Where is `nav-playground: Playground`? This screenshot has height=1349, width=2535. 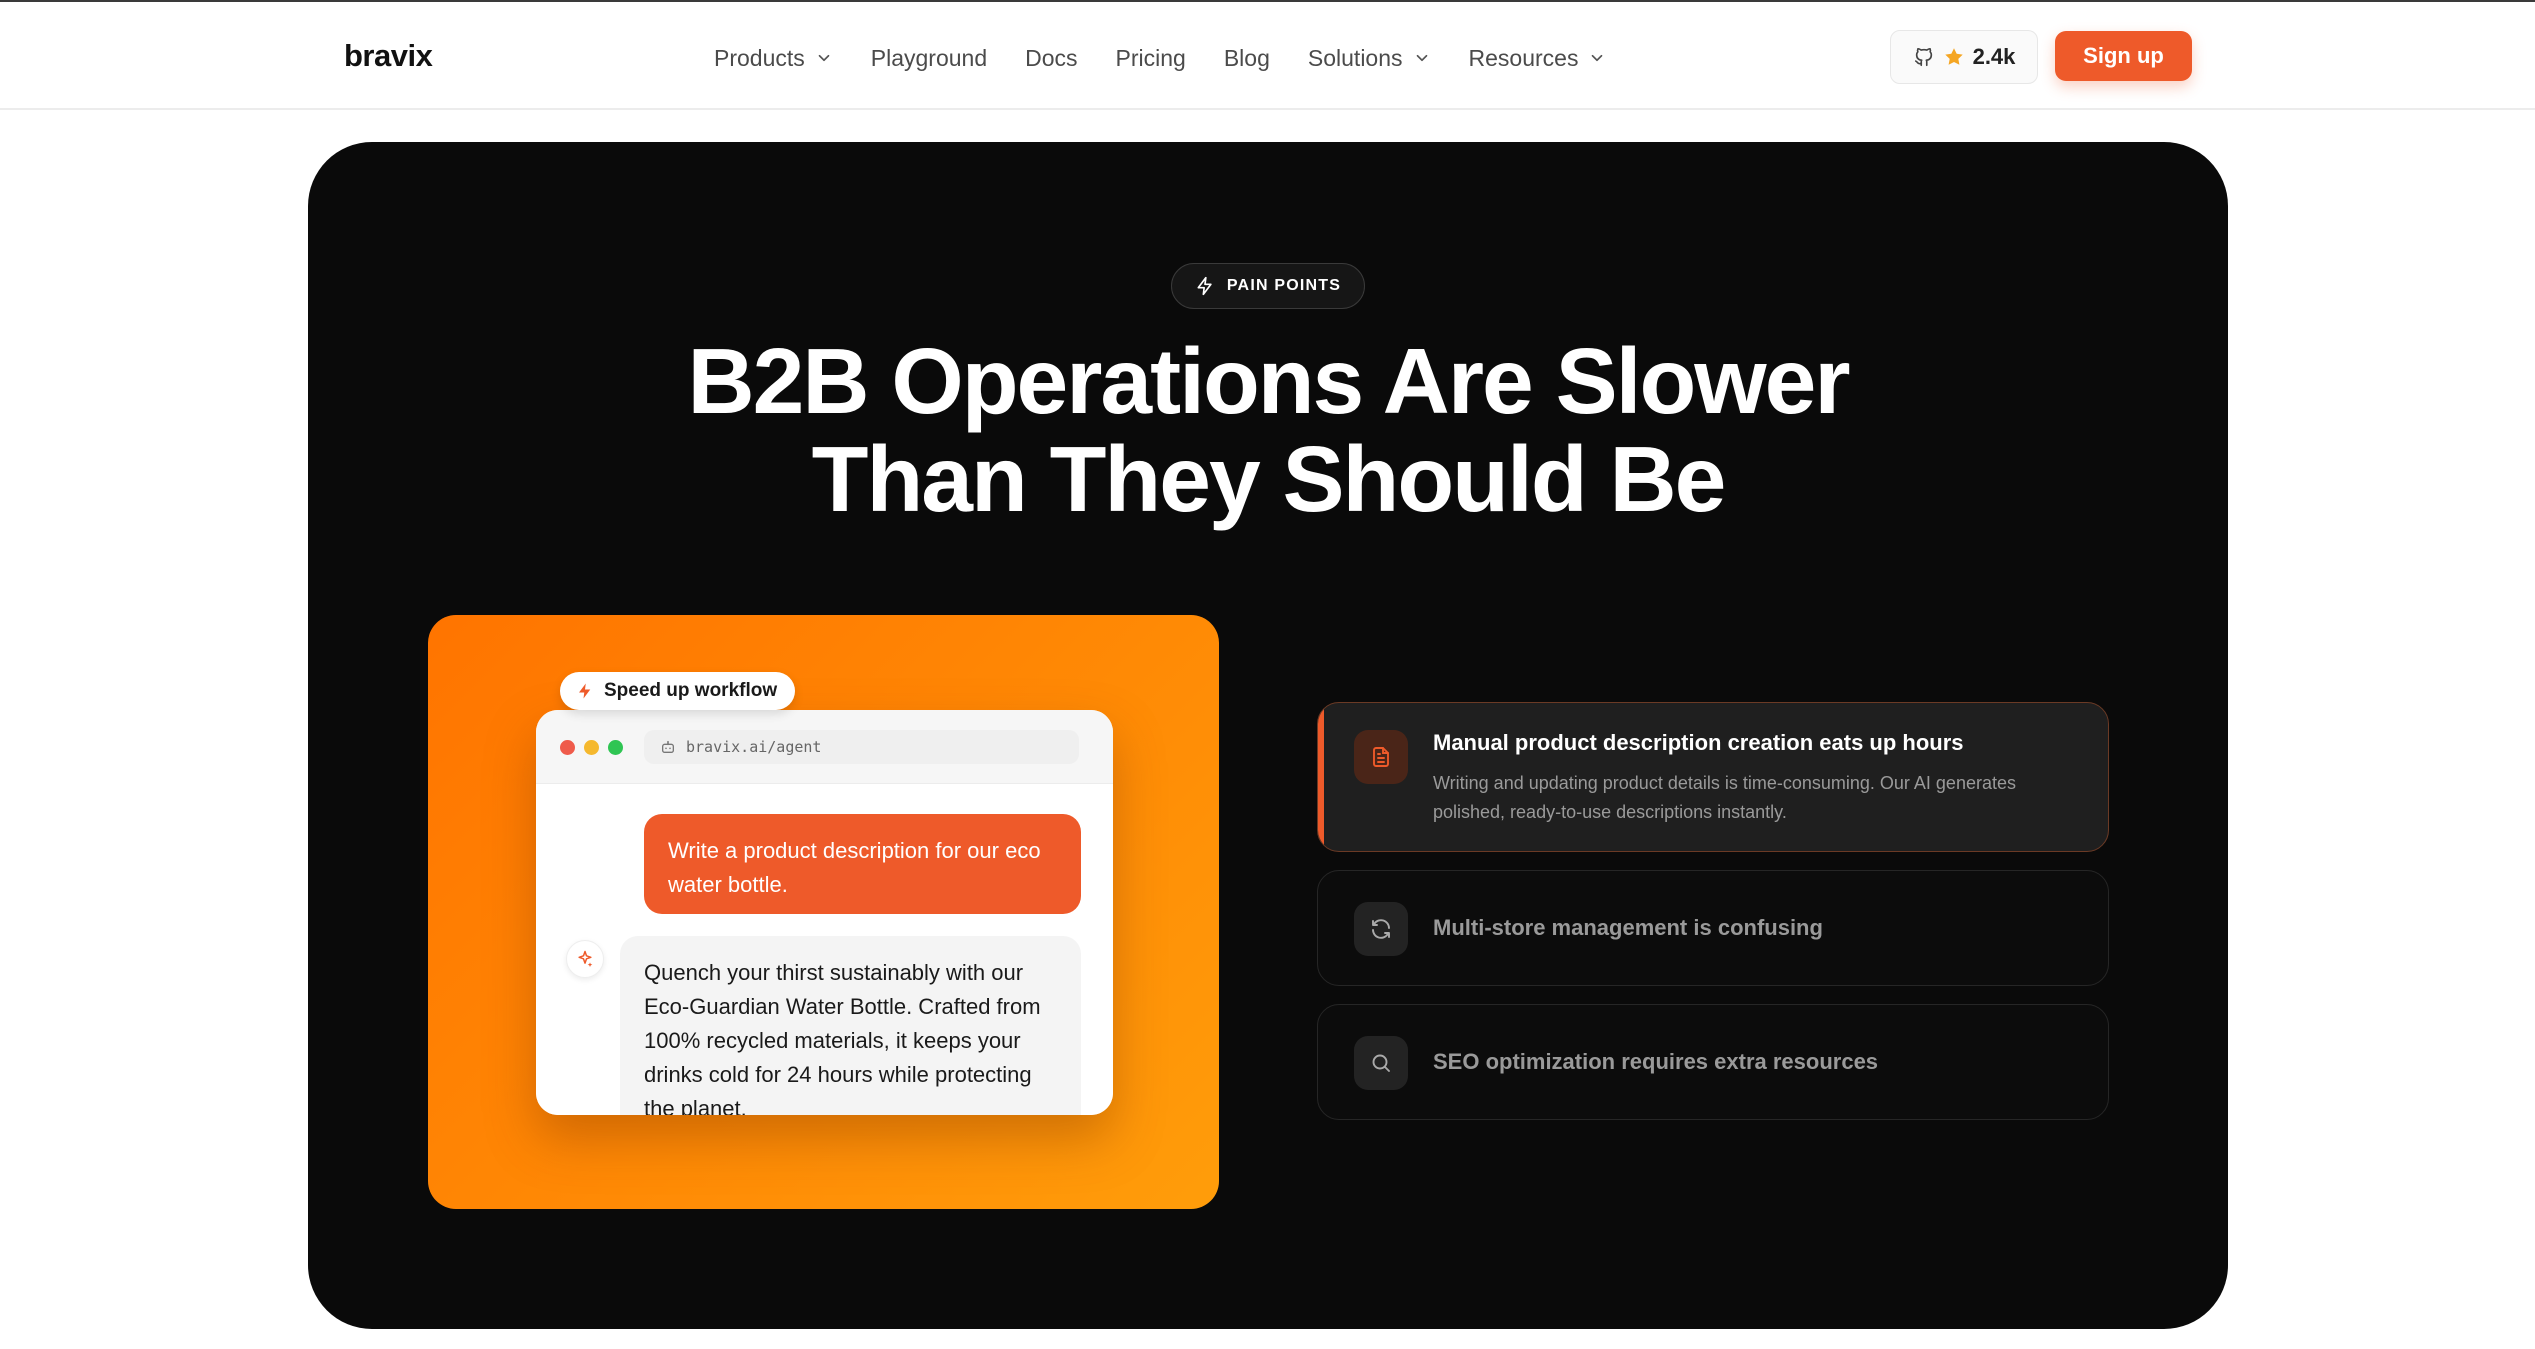 nav-playground: Playground is located at coordinates (929, 58).